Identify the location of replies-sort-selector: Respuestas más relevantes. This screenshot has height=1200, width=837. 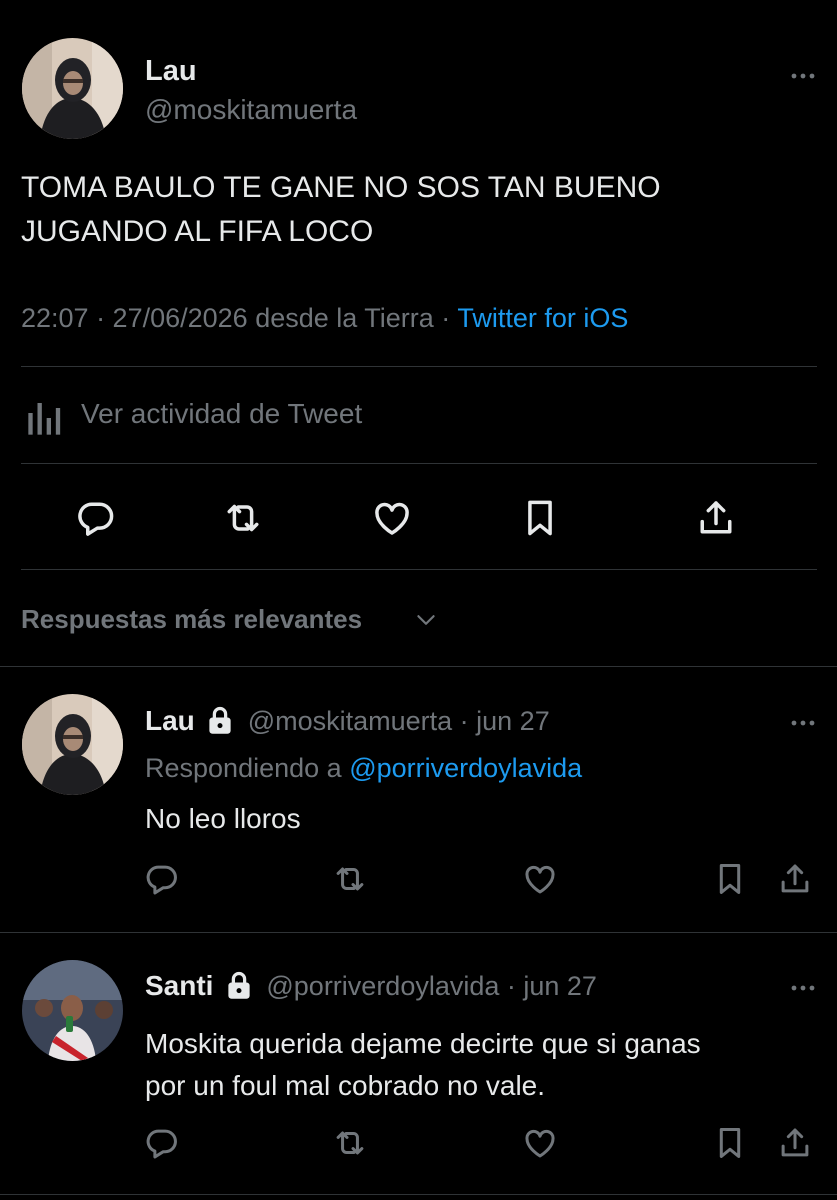
(241, 620).